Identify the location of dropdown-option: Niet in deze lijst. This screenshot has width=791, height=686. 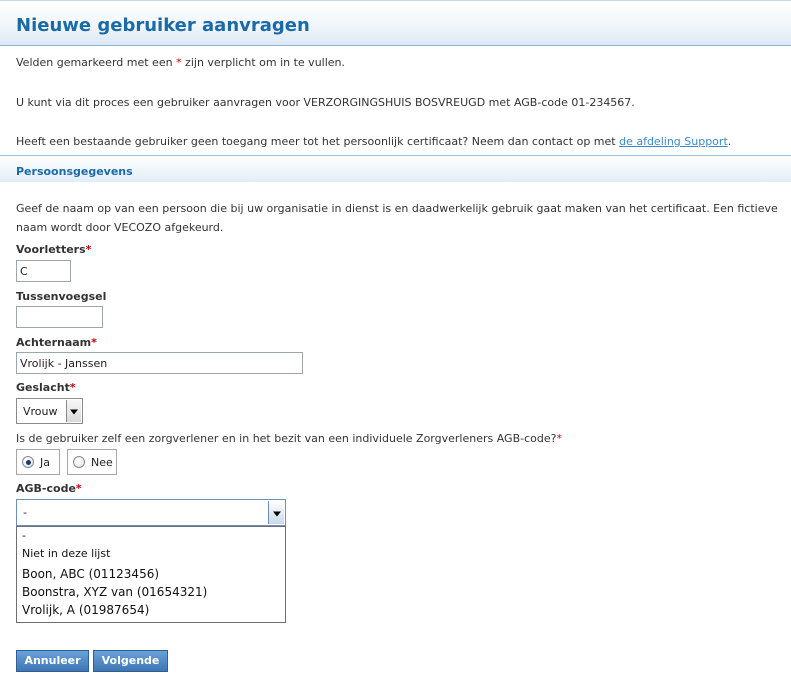
(66, 553).